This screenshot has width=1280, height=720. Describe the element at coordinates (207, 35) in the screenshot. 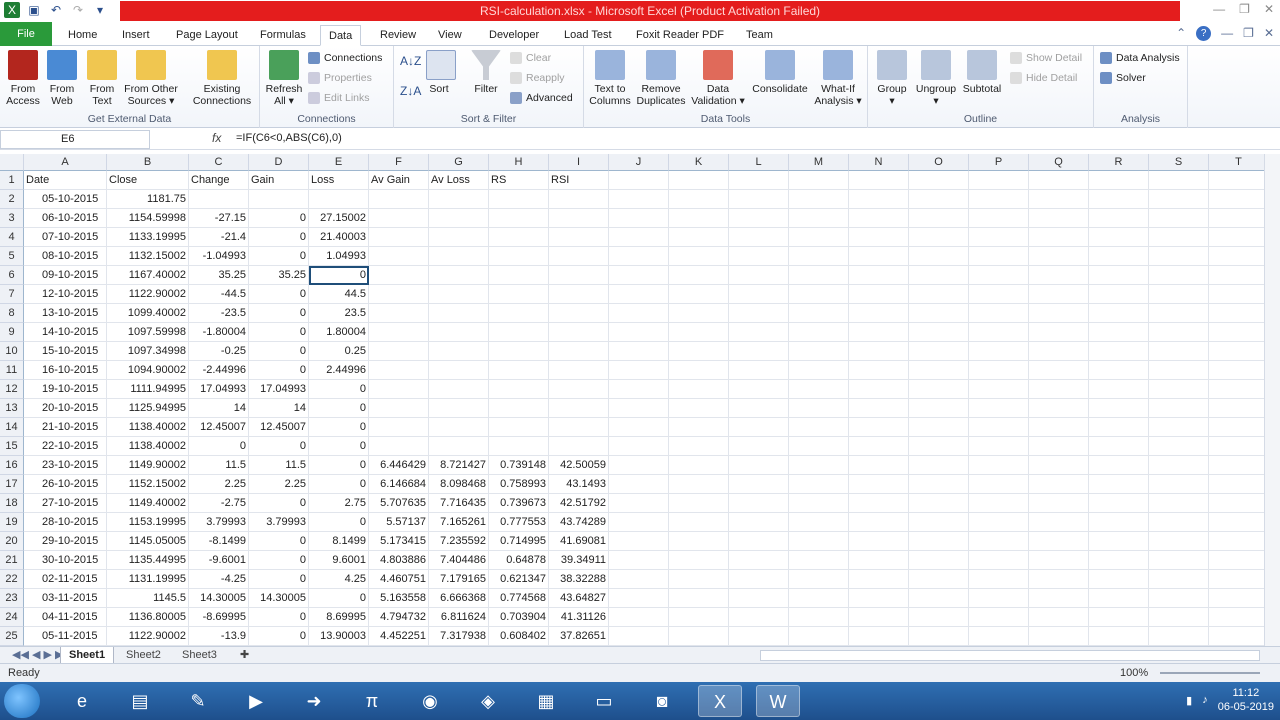

I see `tab-page-layout: Page Layout` at that location.